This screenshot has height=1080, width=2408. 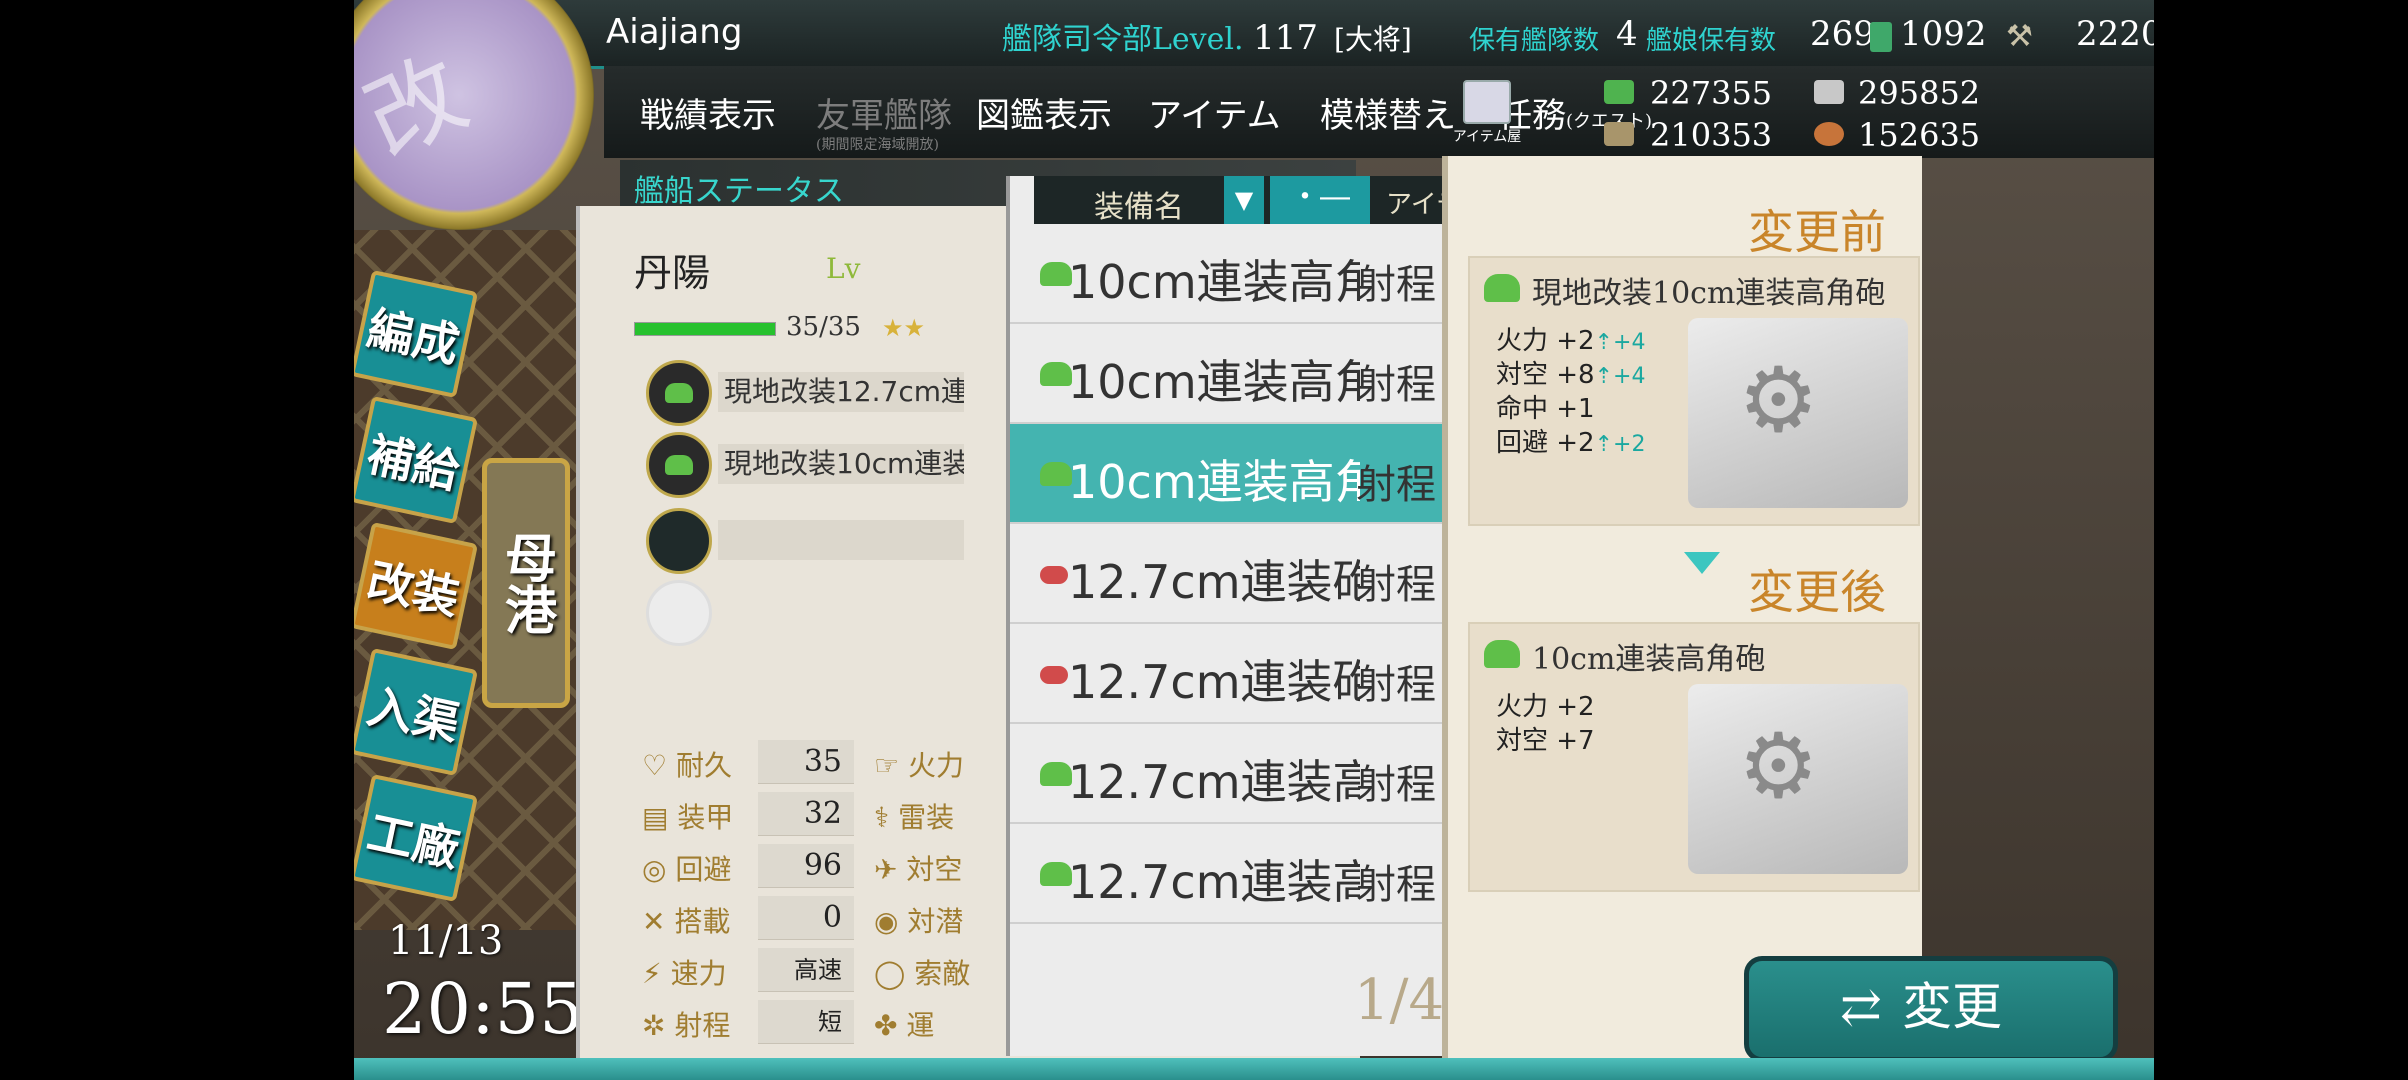 What do you see at coordinates (686, 921) in the screenshot?
I see `stat-label: ✕ 搭載` at bounding box center [686, 921].